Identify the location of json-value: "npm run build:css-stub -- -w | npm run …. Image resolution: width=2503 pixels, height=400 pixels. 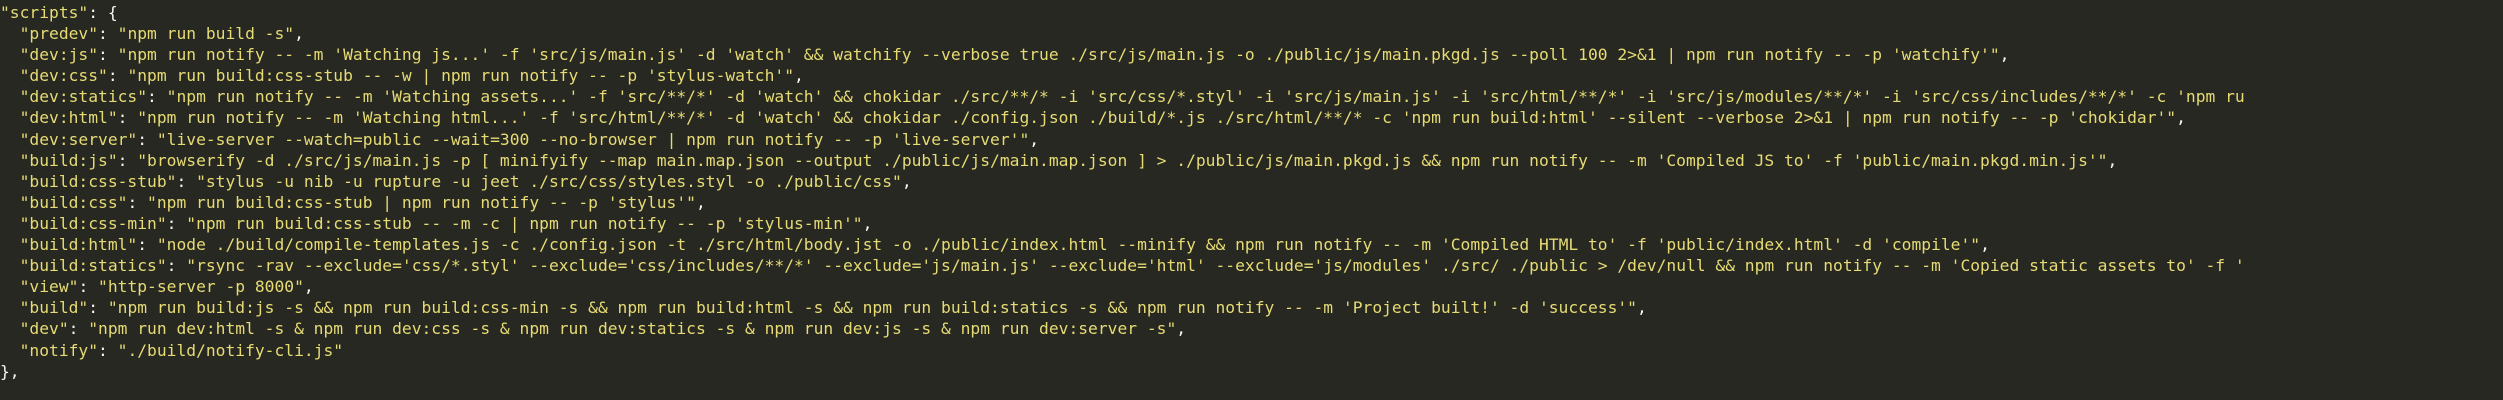
(460, 76).